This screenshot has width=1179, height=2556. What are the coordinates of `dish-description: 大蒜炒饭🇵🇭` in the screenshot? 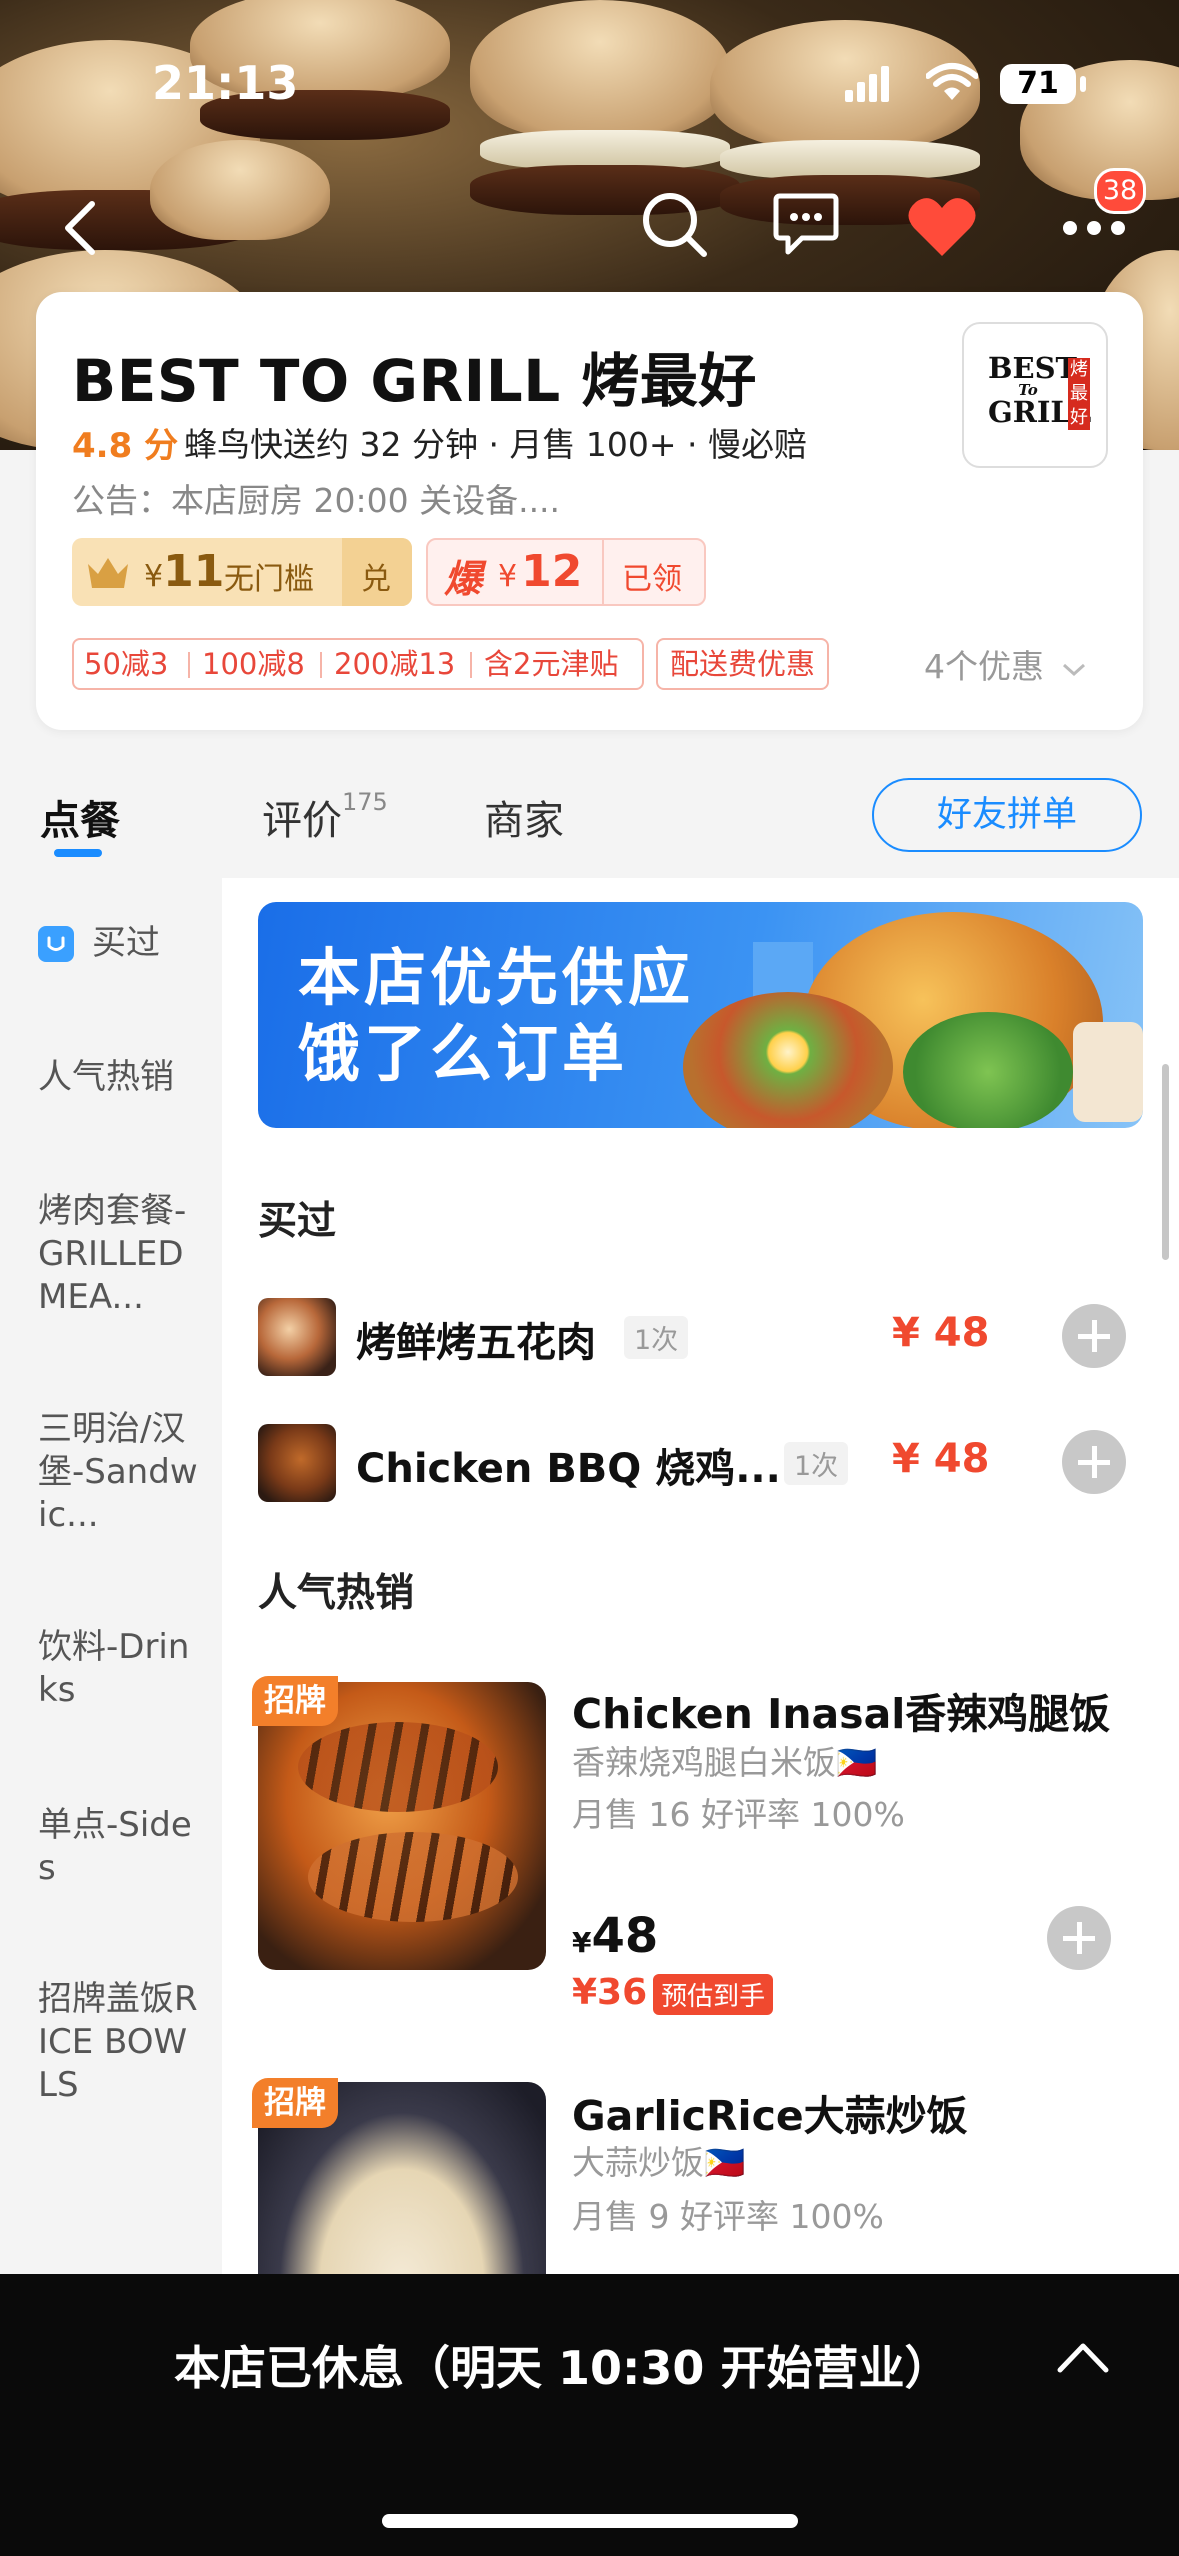 It's located at (659, 2162).